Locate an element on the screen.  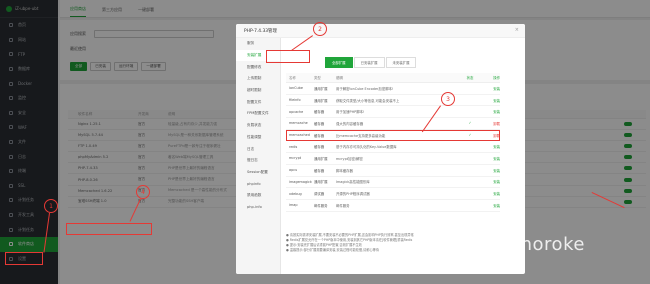
extension-row: apcu 缓存器 脚本缓存器 安装 is located at coordinates (393, 171).